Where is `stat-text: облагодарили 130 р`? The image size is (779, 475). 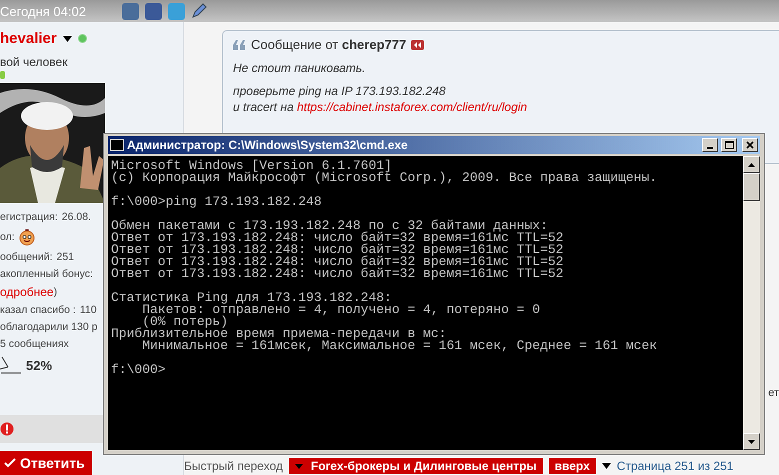 stat-text: облагодарили 130 р is located at coordinates (49, 327).